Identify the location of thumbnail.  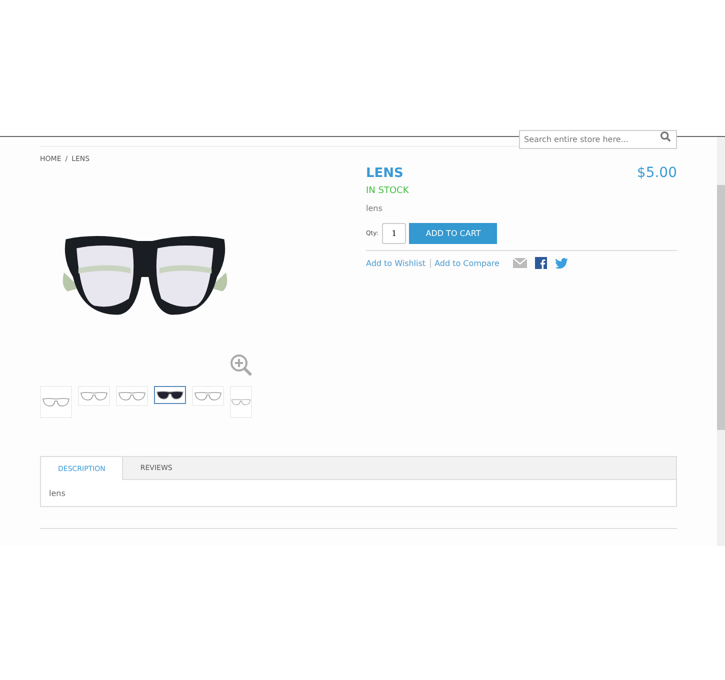
(170, 395).